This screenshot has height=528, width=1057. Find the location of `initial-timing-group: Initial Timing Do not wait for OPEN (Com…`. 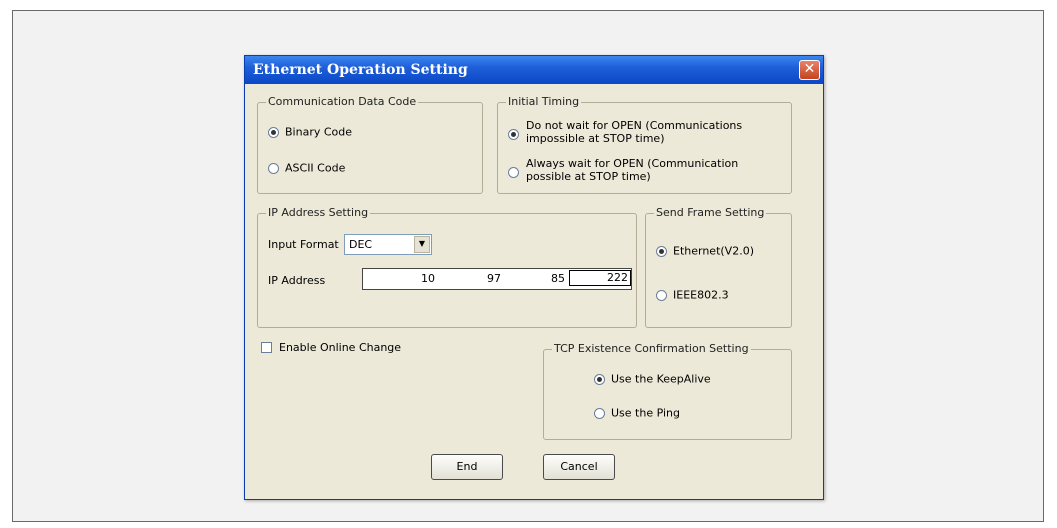

initial-timing-group: Initial Timing Do not wait for OPEN (Com… is located at coordinates (644, 144).